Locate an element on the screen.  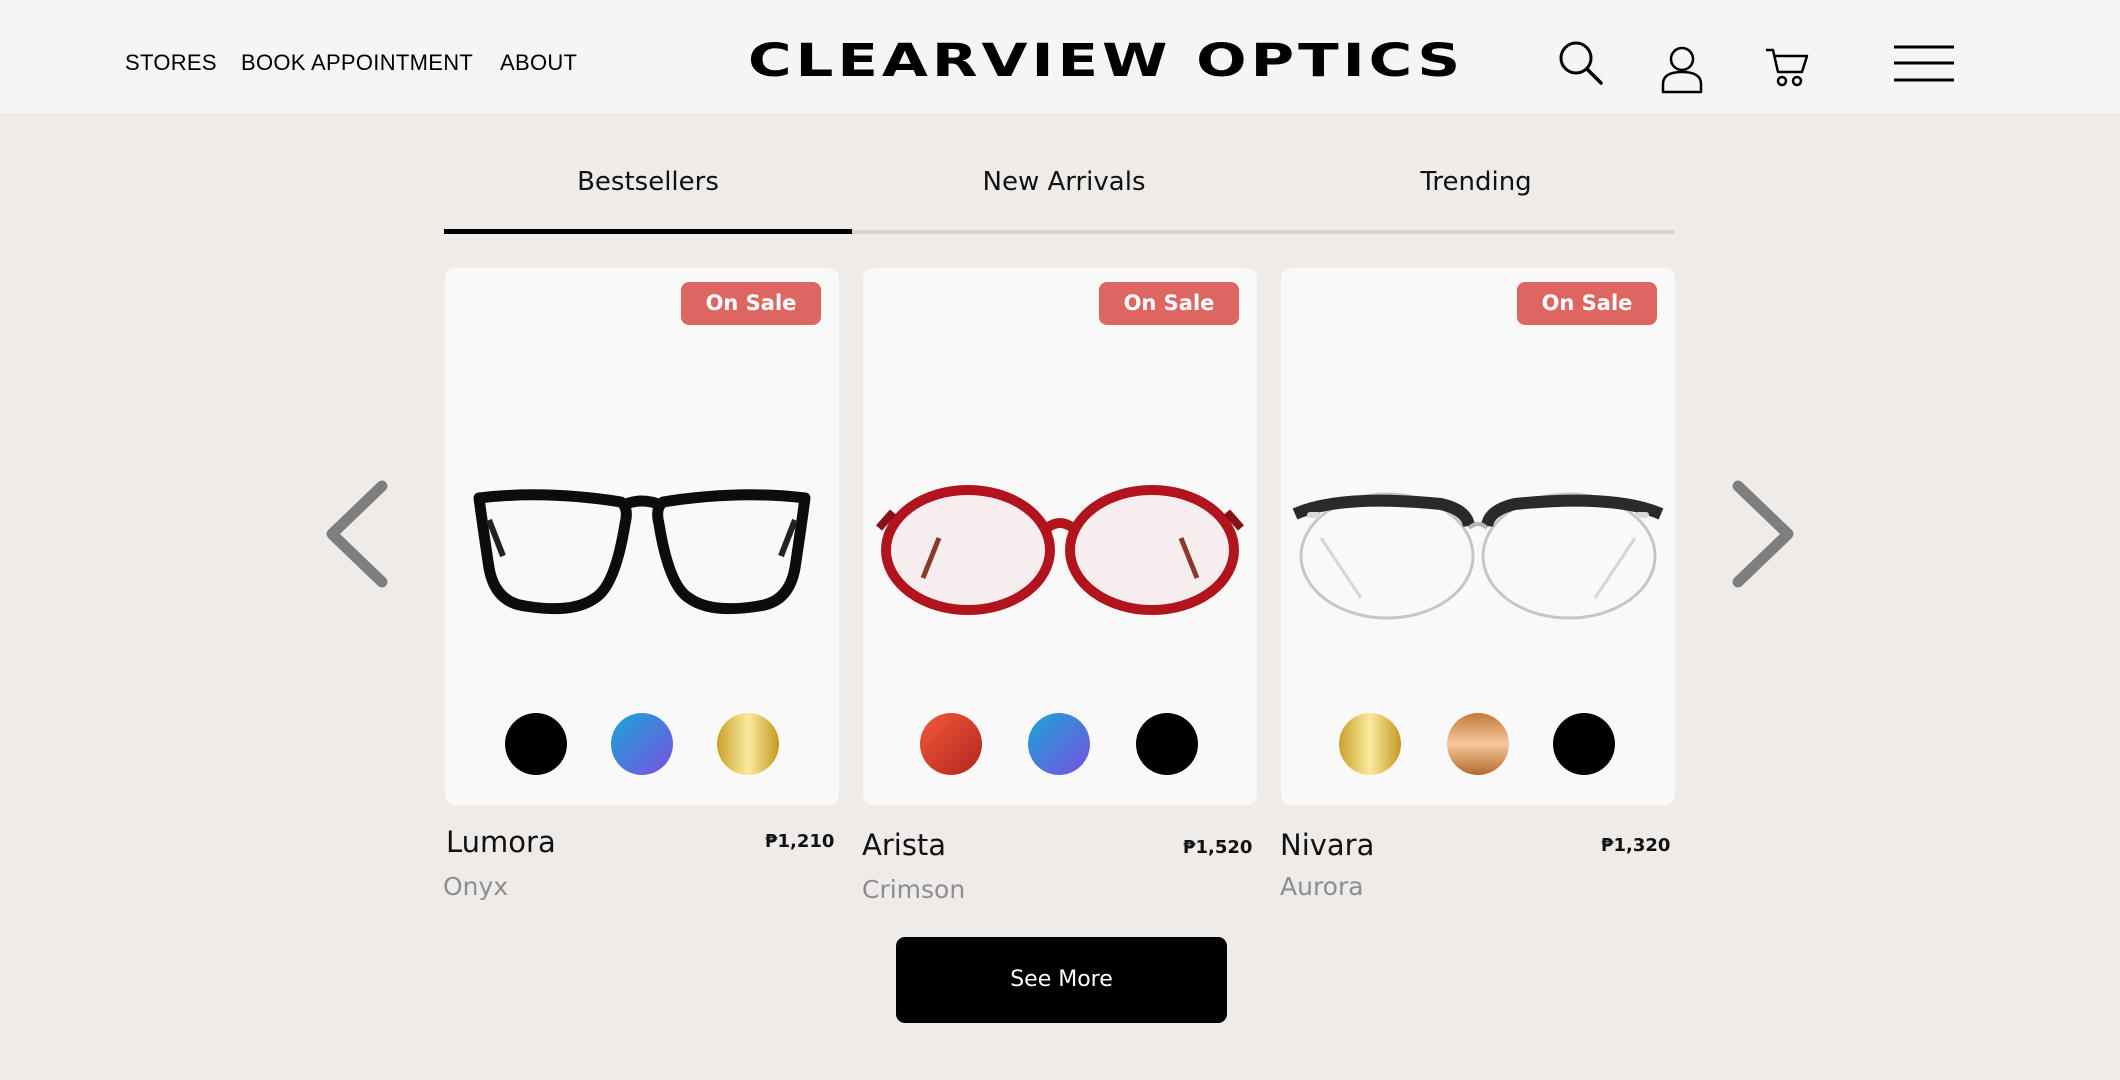
brand-logo: CLEARVIEW OPTICS is located at coordinates (1104, 60).